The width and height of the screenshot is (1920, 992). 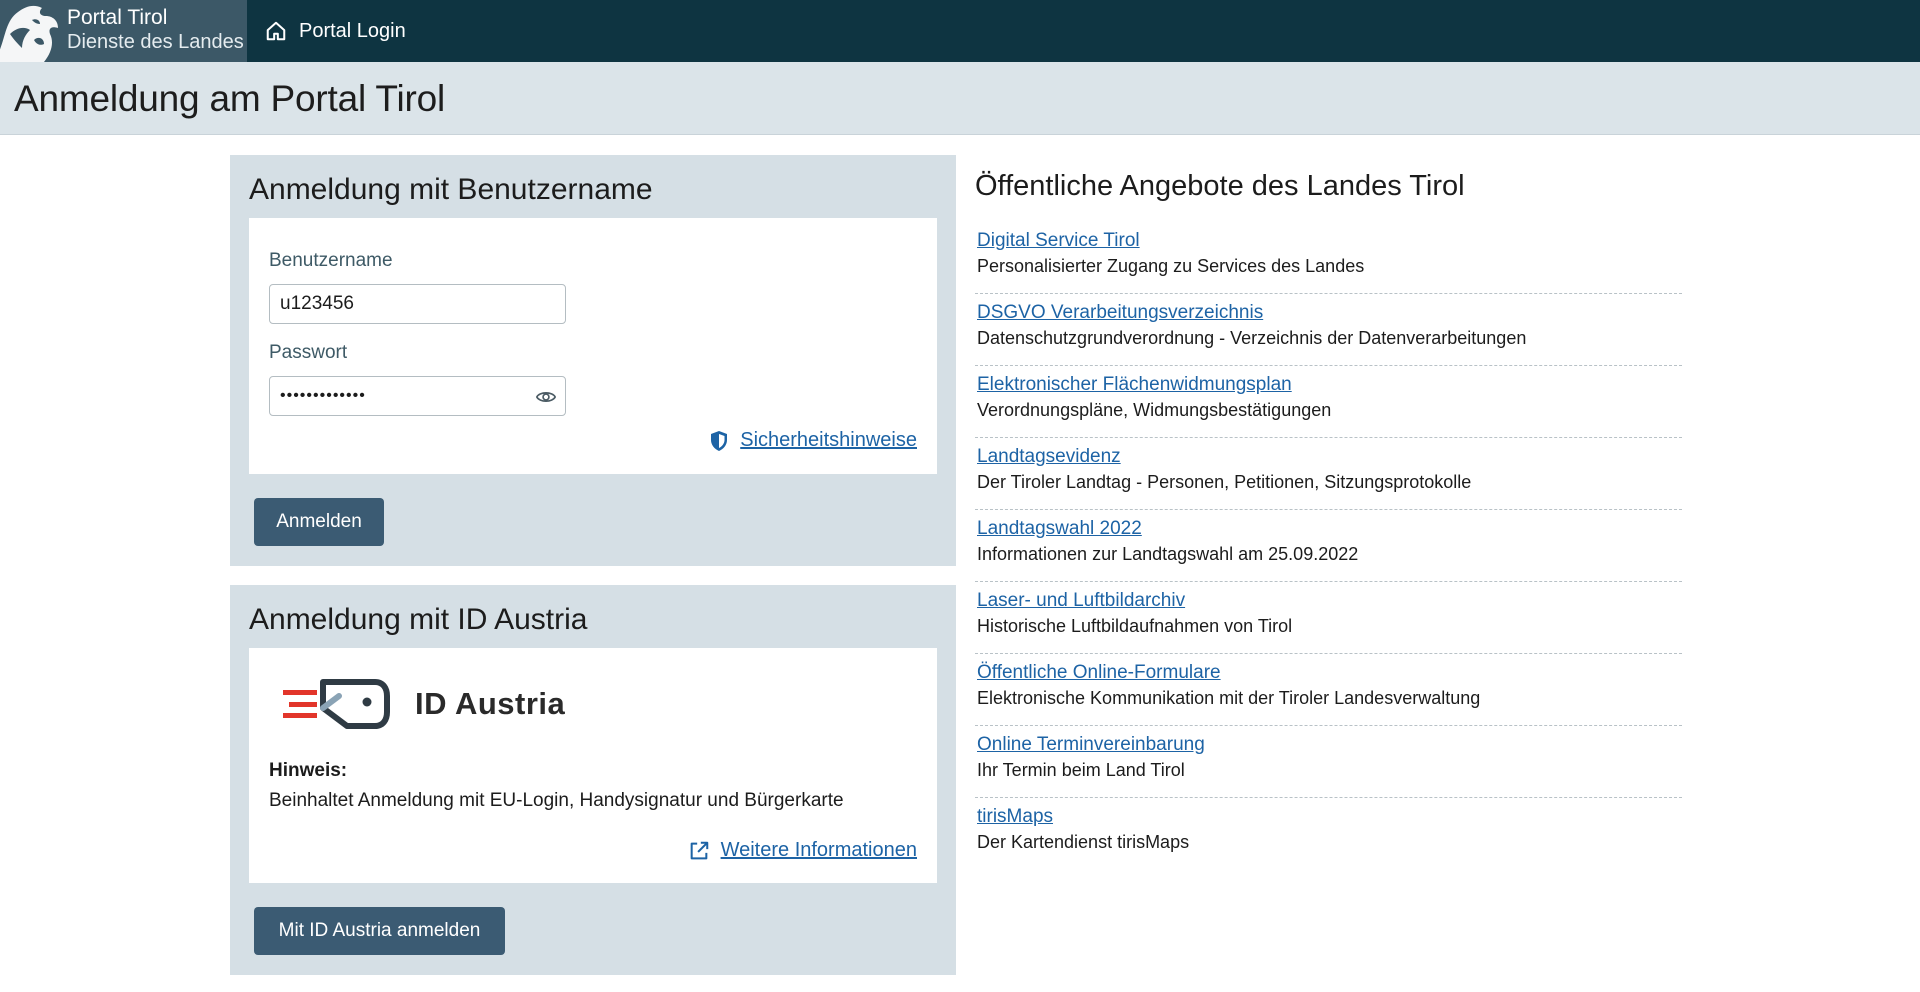 What do you see at coordinates (1329, 530) in the screenshot?
I see `offer-link: Landtagswahl 2022` at bounding box center [1329, 530].